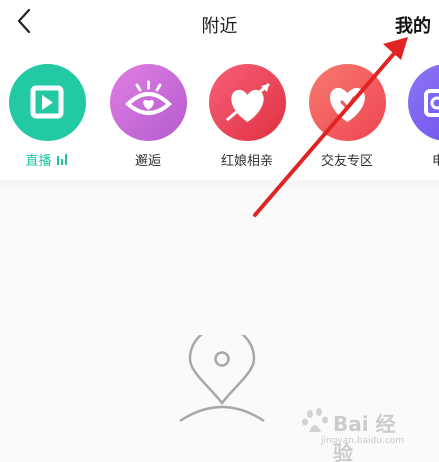 This screenshot has height=462, width=439. What do you see at coordinates (219, 184) in the screenshot?
I see `section-divider` at bounding box center [219, 184].